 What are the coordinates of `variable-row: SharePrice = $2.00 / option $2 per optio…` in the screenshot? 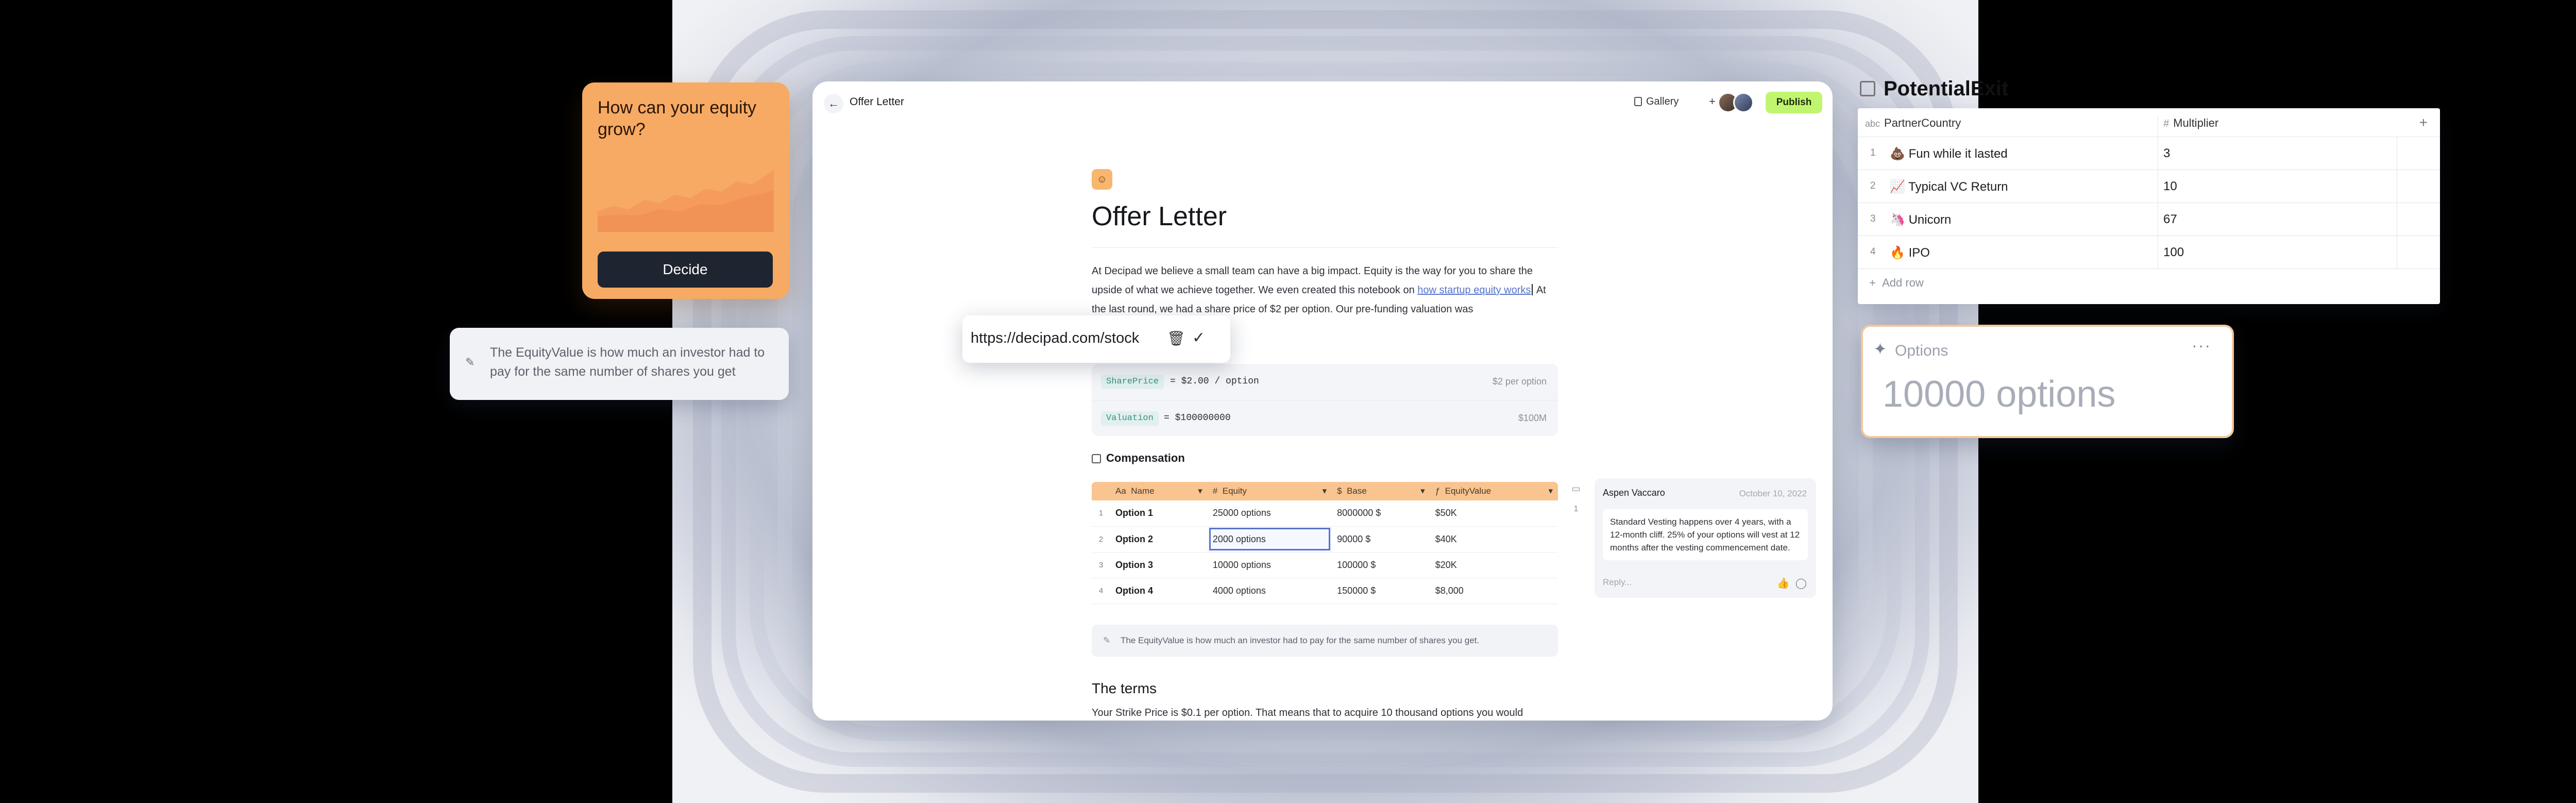 It's located at (1325, 382).